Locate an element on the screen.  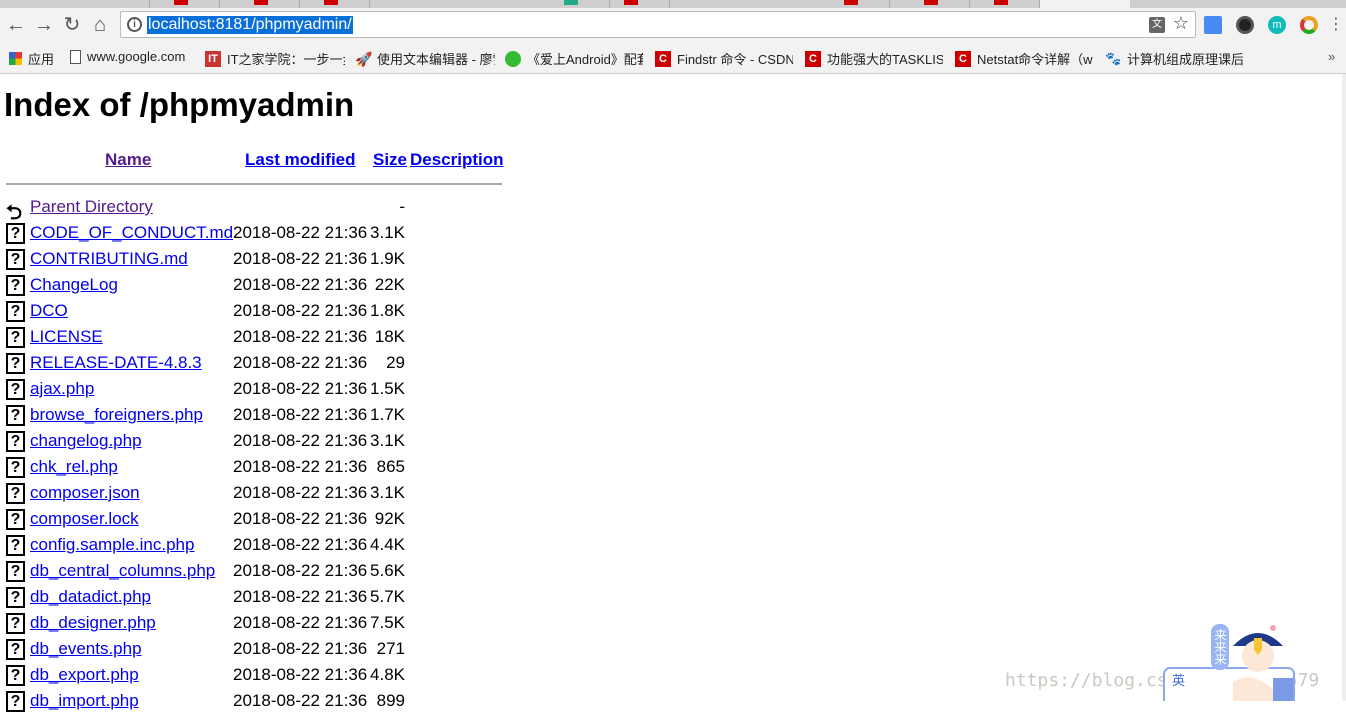
bookmark: 🐾 计算机组成原理课后习 is located at coordinates (1174, 58).